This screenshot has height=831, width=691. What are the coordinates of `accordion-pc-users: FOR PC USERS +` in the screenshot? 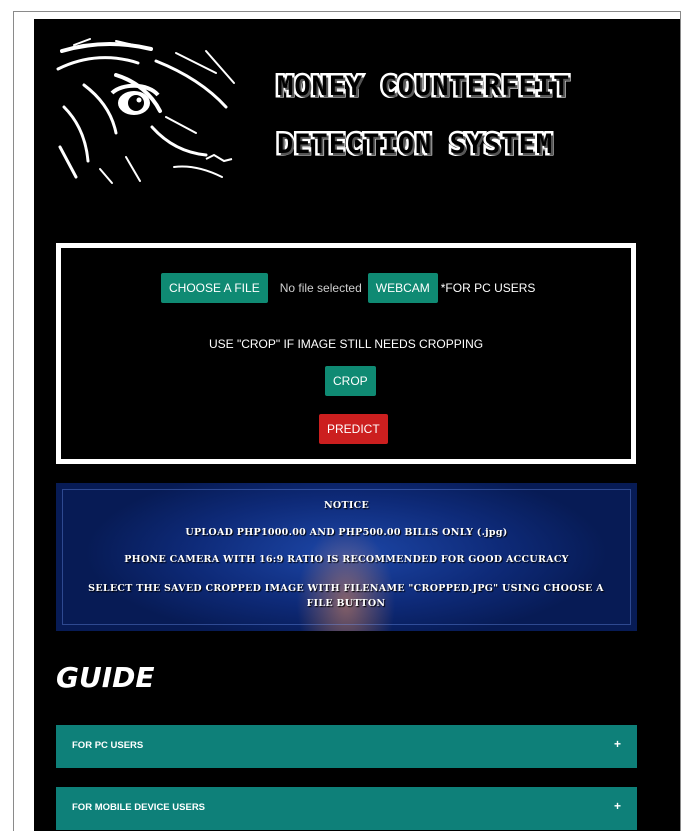 It's located at (346, 746).